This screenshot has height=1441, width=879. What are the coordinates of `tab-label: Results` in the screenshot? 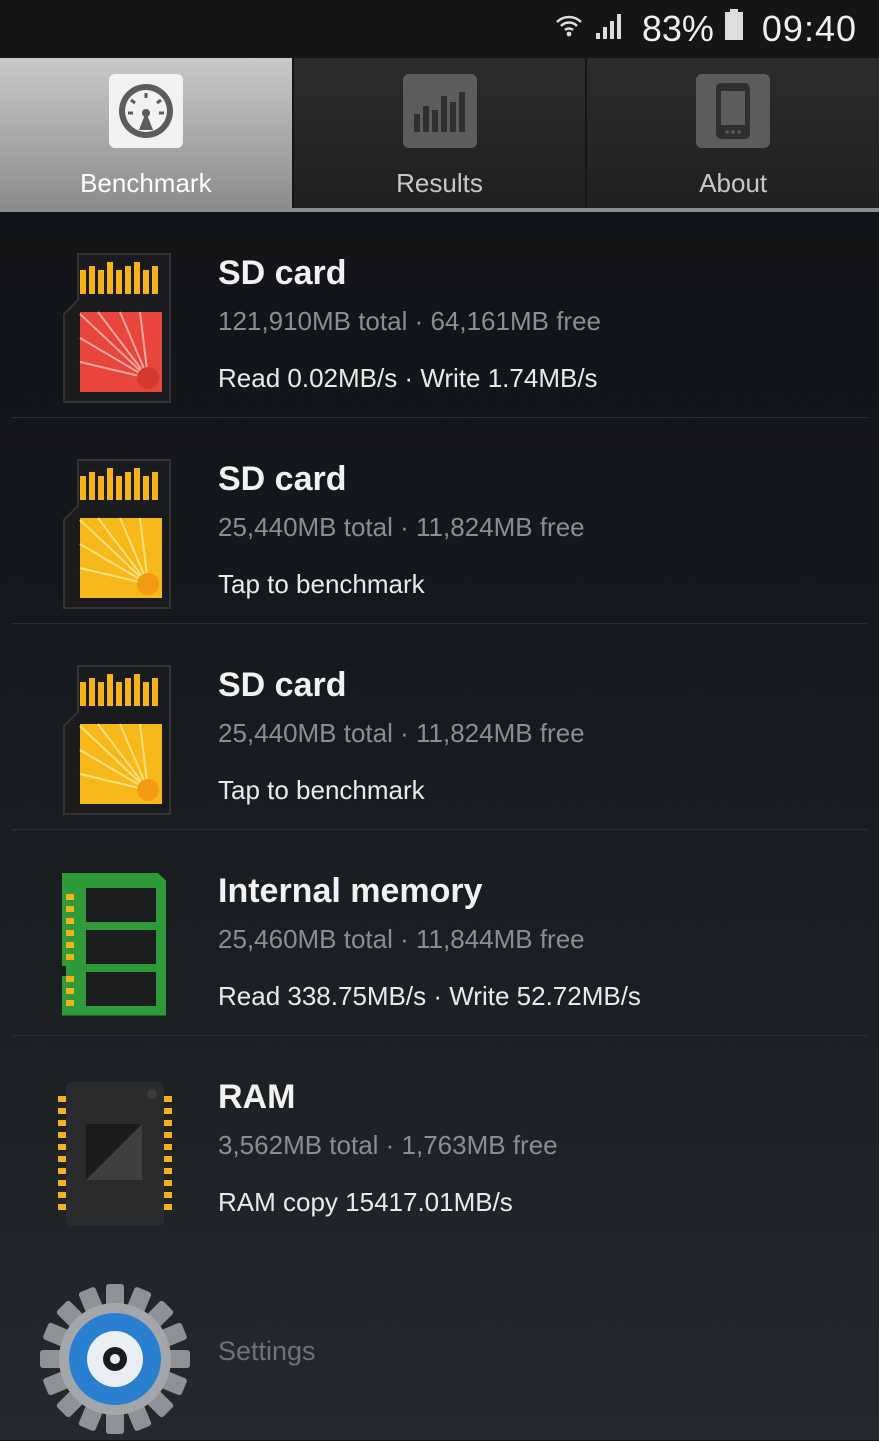 It's located at (439, 183).